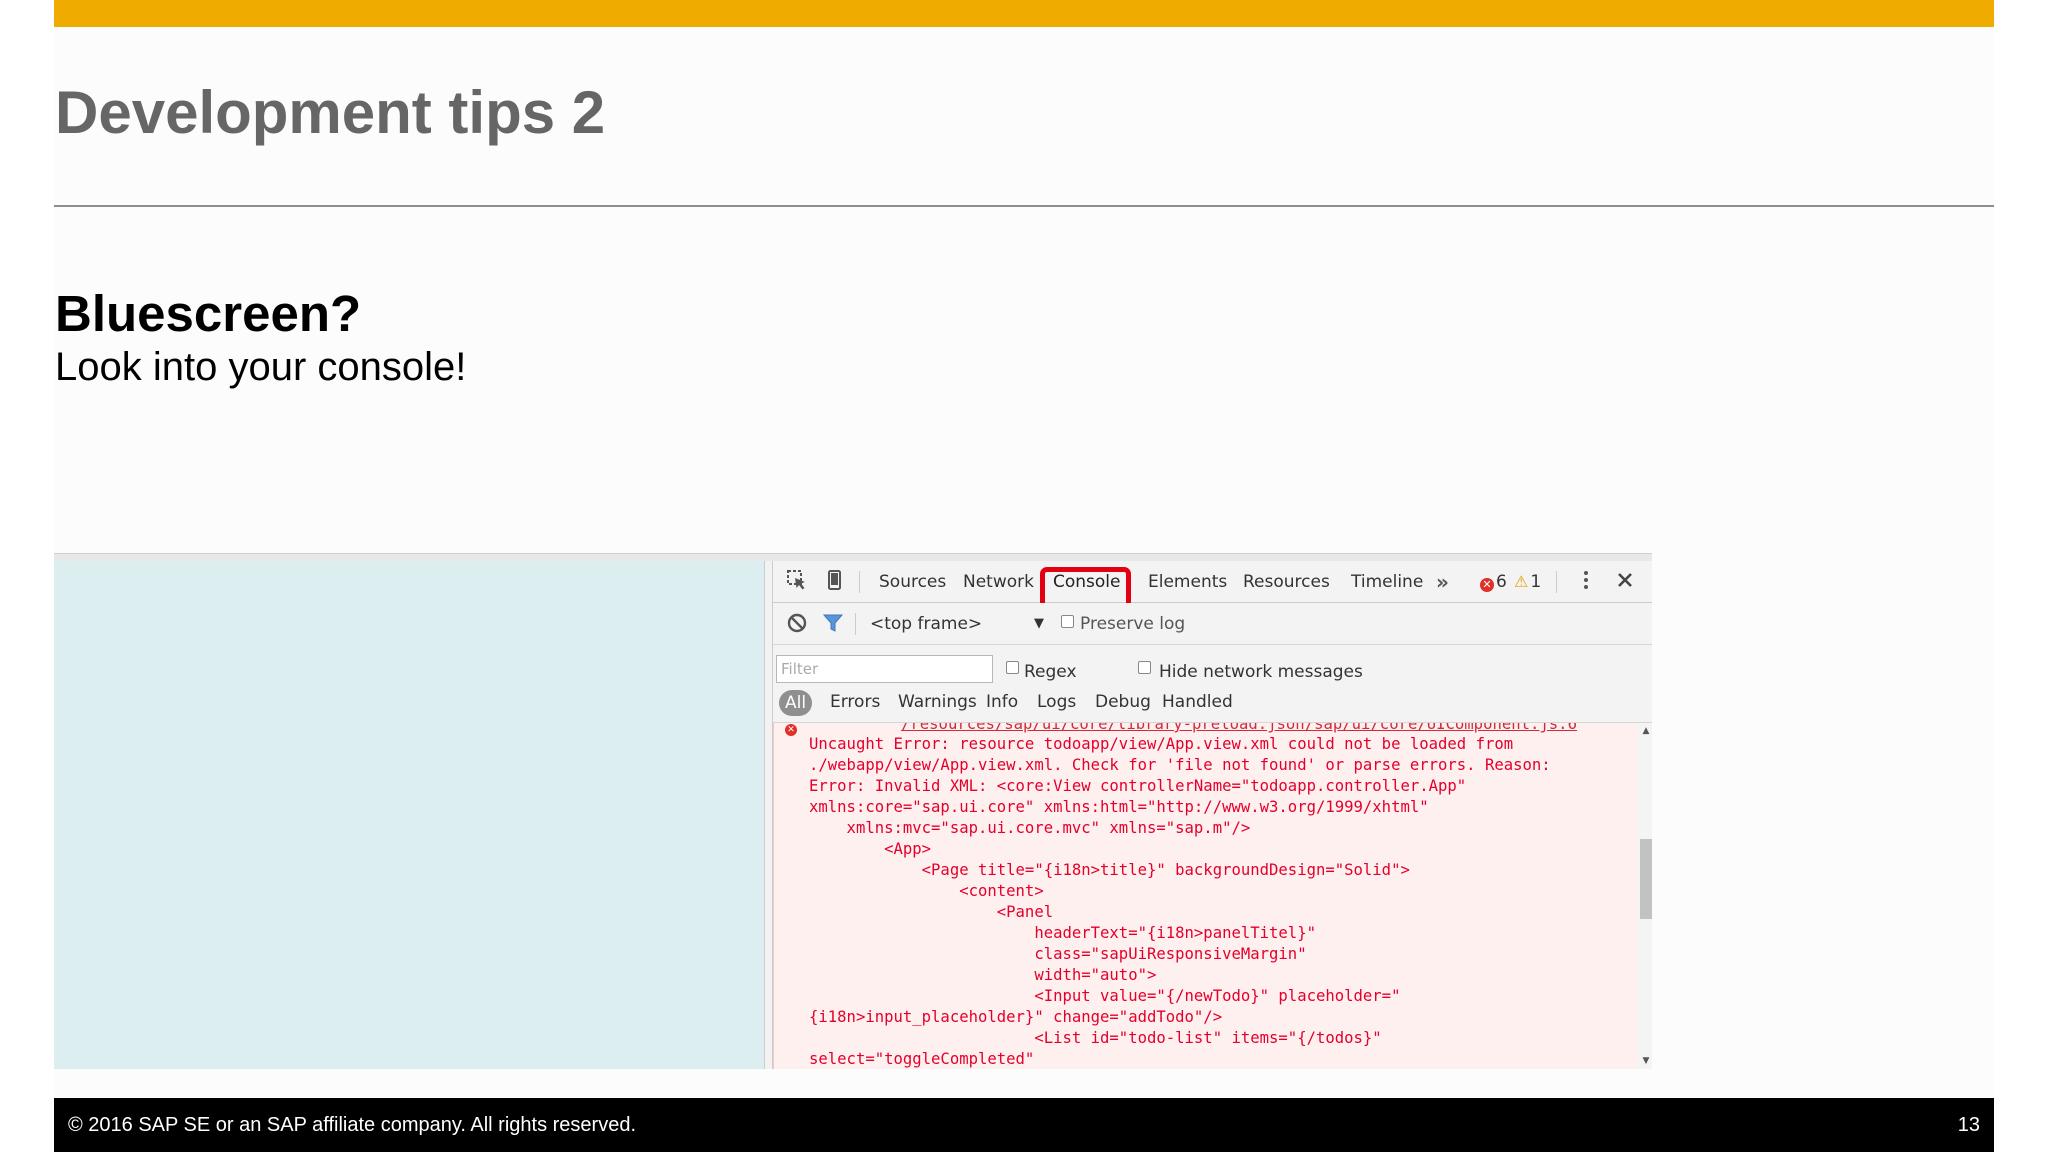  Describe the element at coordinates (1105, 996) in the screenshot. I see `log-line: <Input value="{/newTodo}" placeholder="` at that location.